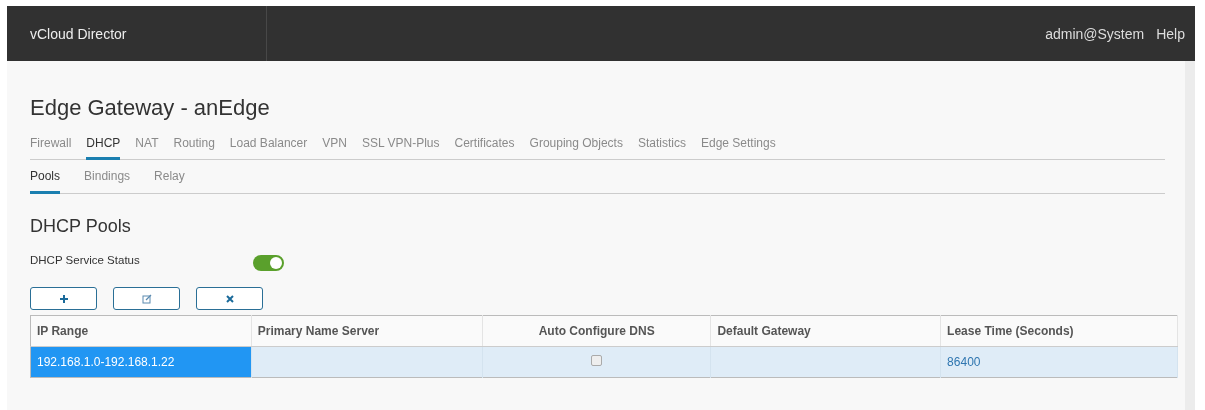 The image size is (1205, 410). Describe the element at coordinates (400, 143) in the screenshot. I see `tab: SSL VPN-Plus` at that location.